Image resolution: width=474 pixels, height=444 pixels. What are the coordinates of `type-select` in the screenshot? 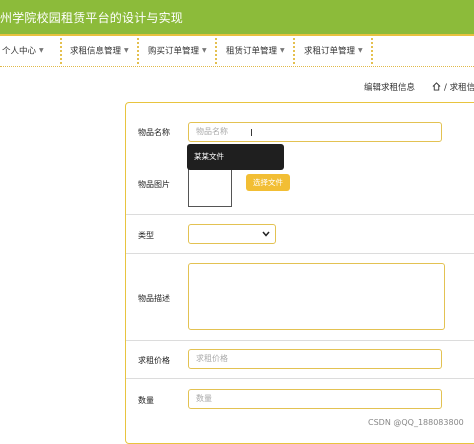 It's located at (232, 234).